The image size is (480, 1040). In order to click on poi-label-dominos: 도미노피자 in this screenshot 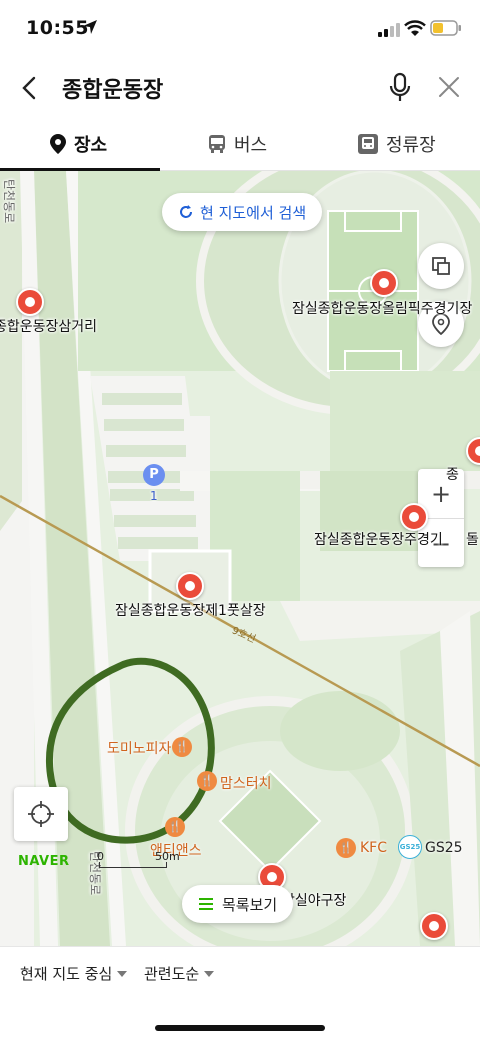, I will do `click(139, 748)`.